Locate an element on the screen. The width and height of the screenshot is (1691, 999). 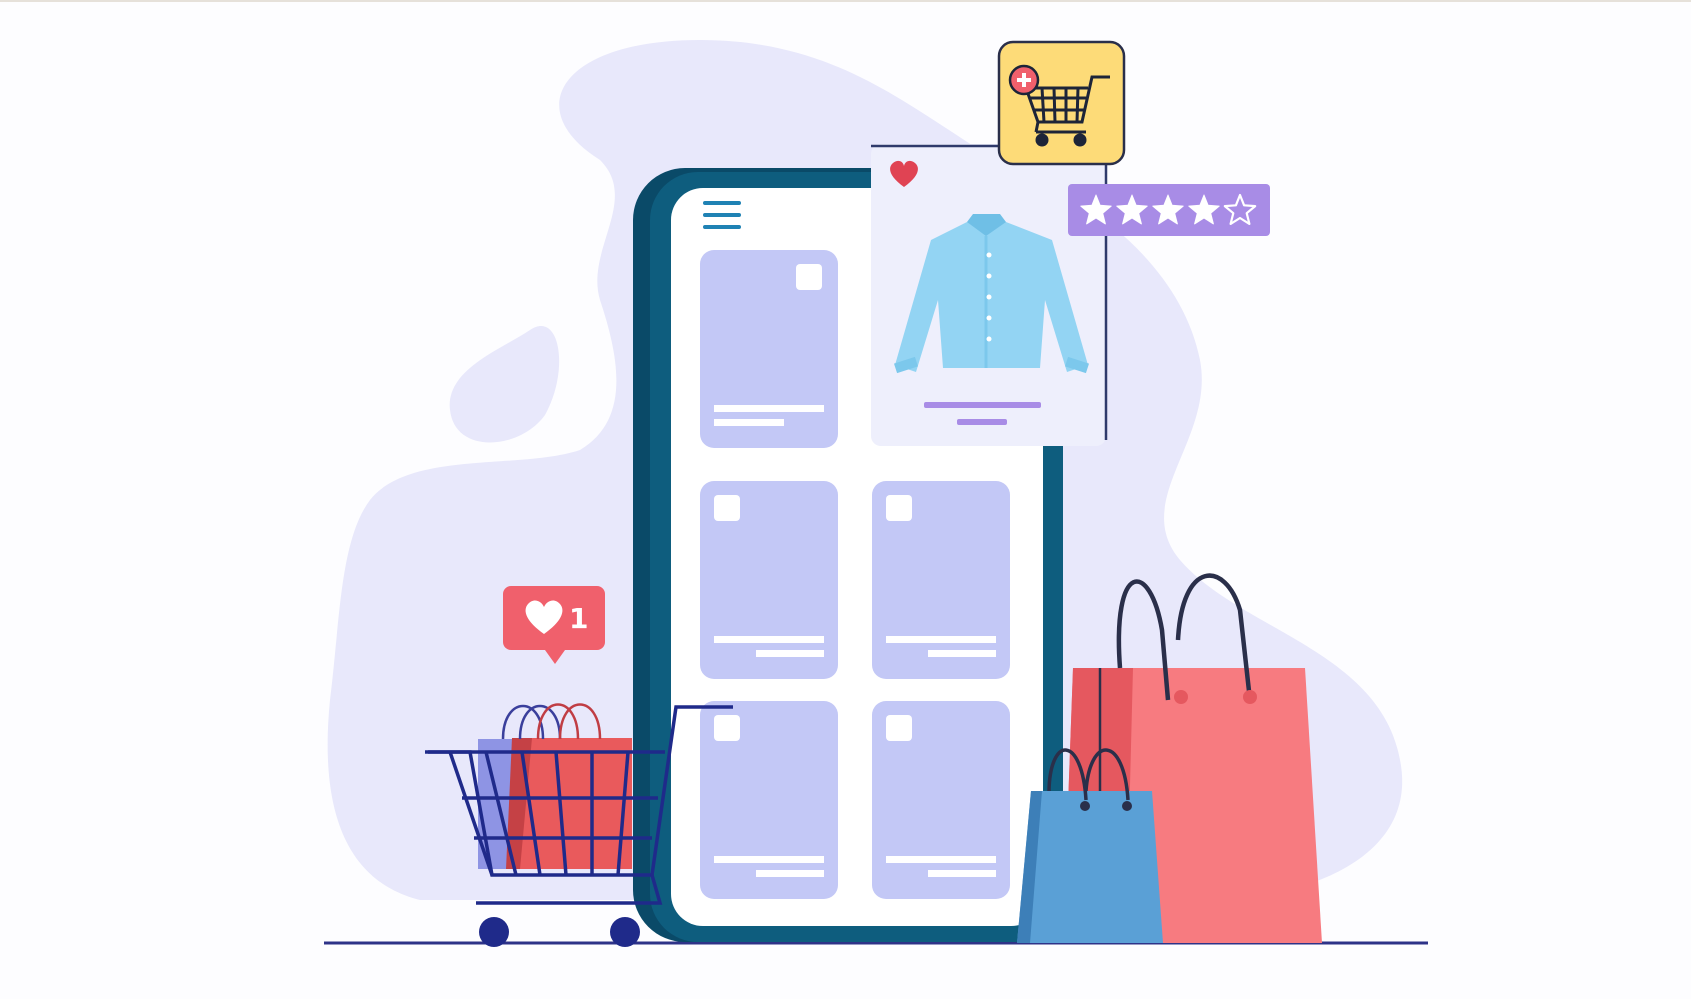
like-count: 1 is located at coordinates (578, 618).